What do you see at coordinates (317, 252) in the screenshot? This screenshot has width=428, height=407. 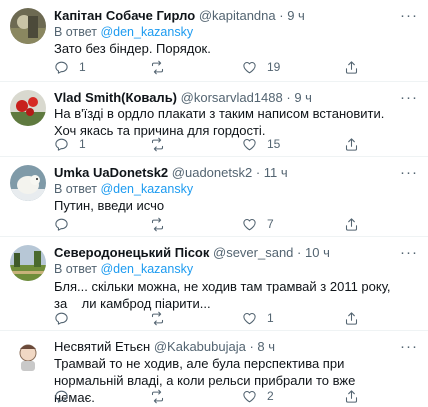 I see `timestamp: 10 ч` at bounding box center [317, 252].